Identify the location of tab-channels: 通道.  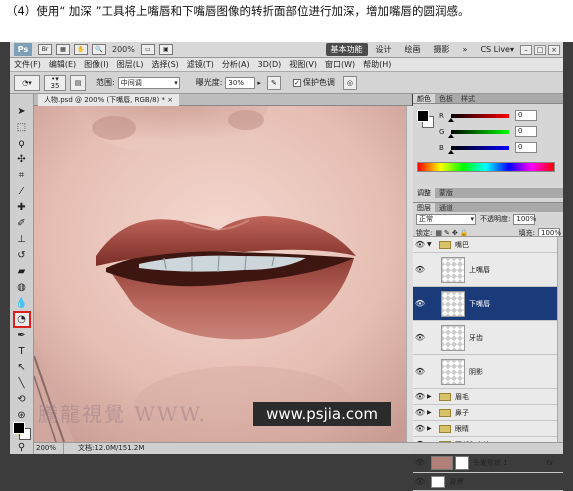
(446, 207).